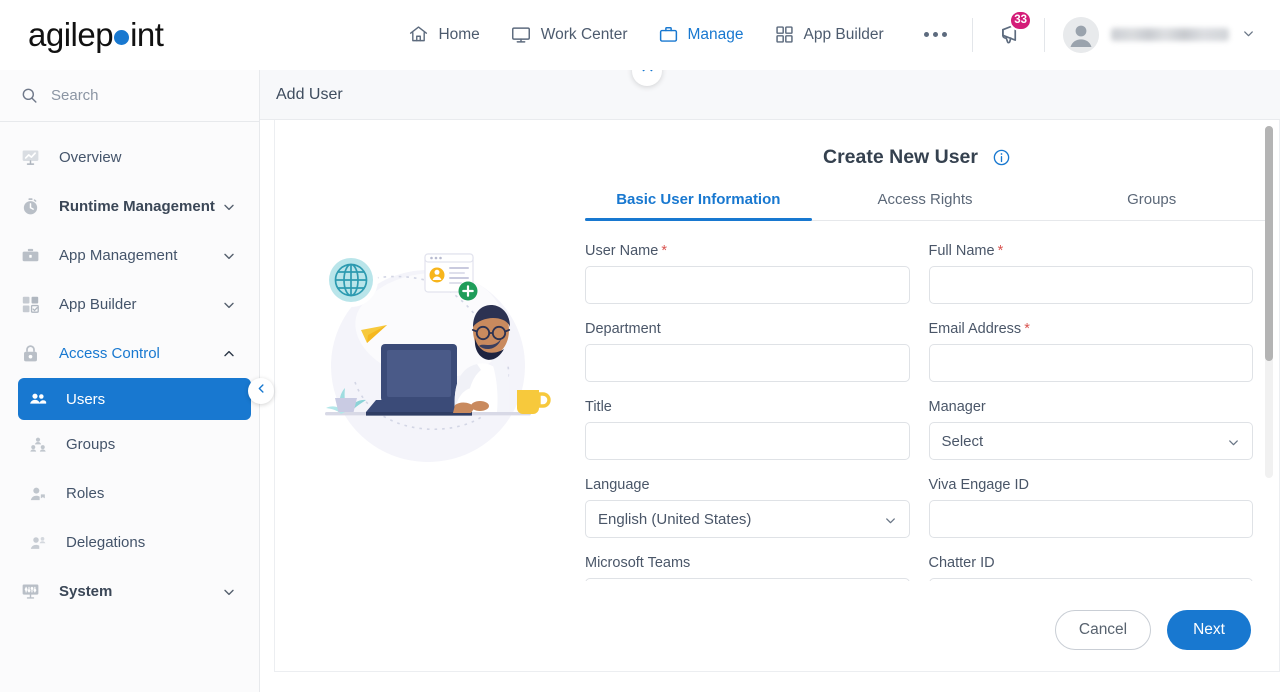  What do you see at coordinates (1091, 251) in the screenshot?
I see `label-full-name: Full Name *` at bounding box center [1091, 251].